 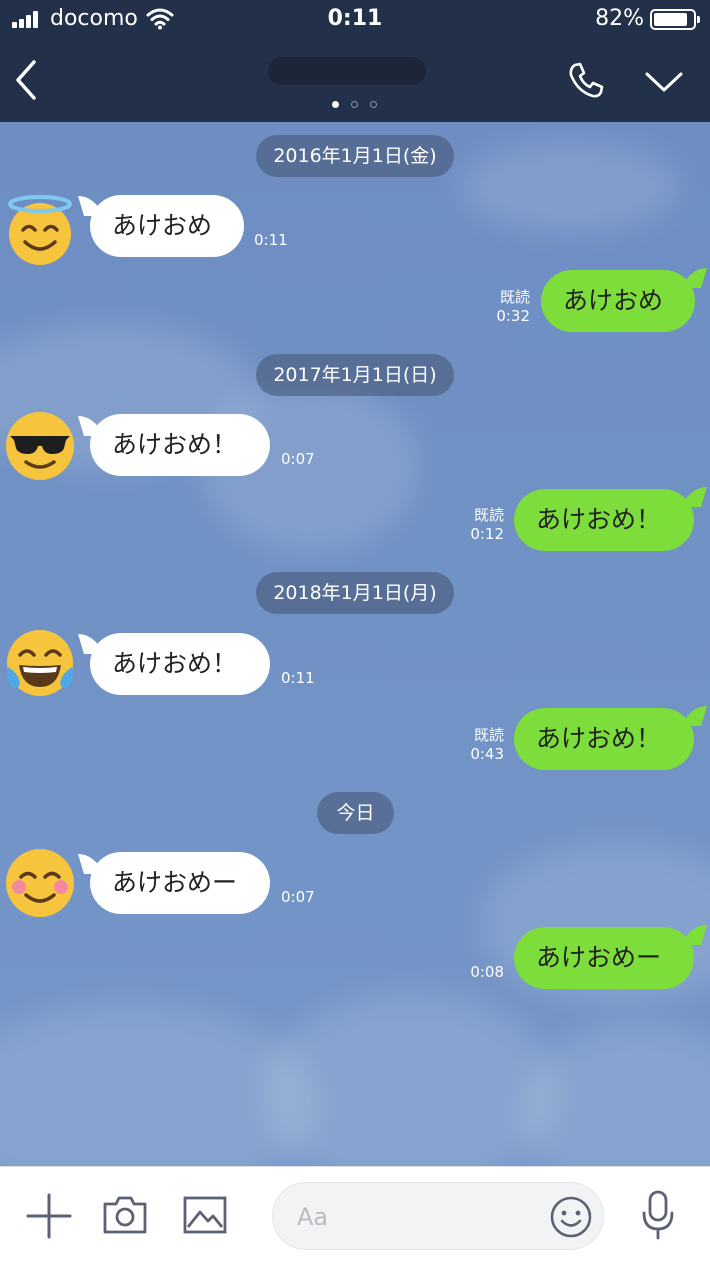 I want to click on halo-smile-emoji, so click(x=40, y=230).